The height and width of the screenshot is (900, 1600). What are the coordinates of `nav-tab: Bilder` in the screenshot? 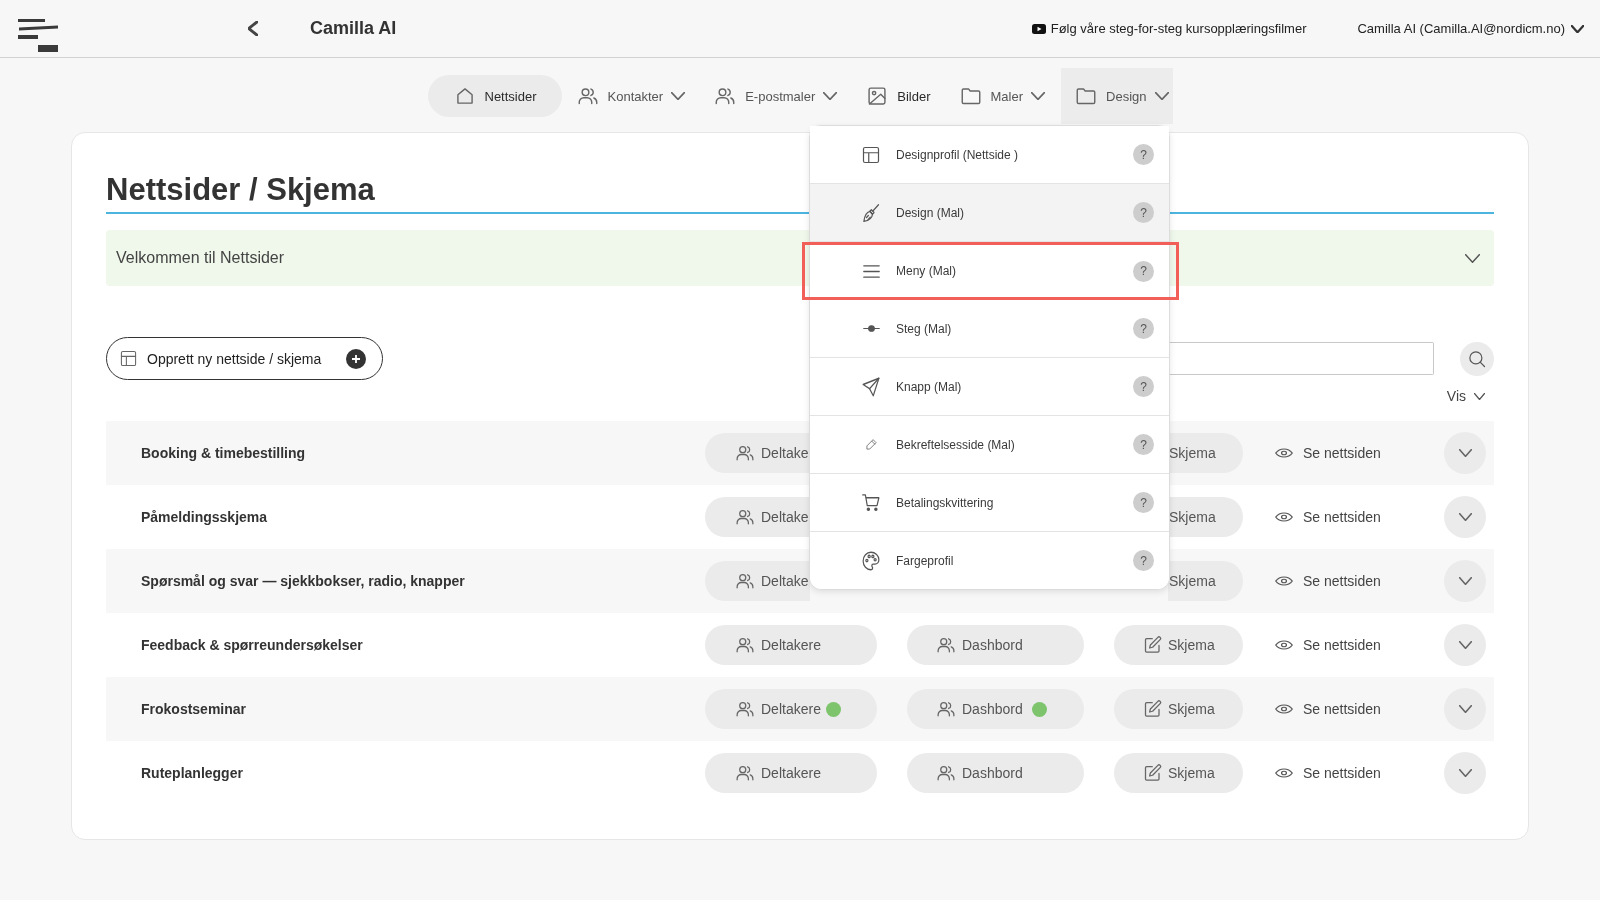 It's located at (899, 96).